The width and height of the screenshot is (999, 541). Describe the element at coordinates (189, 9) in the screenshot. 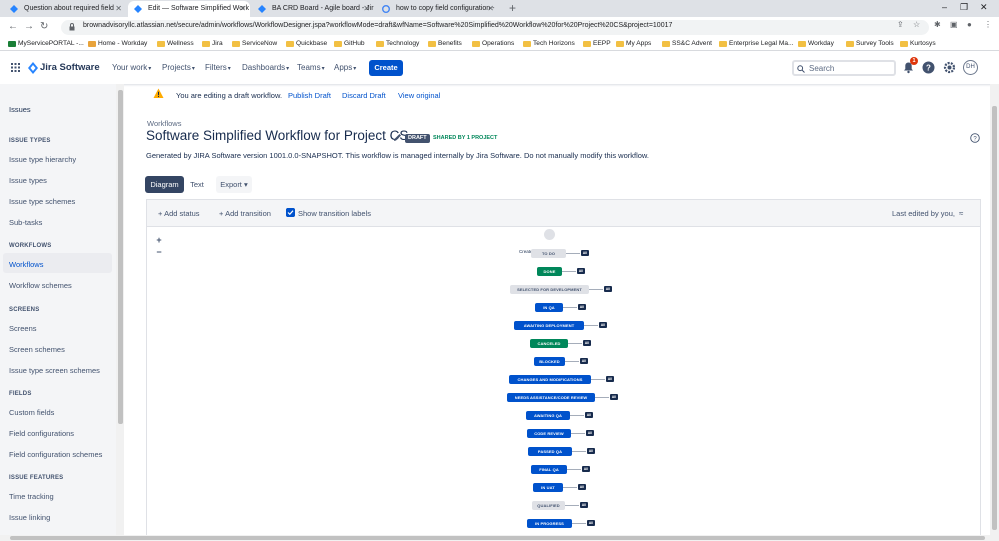

I see `browser-tab-active: Edit — Software Simplified Work ✕` at that location.